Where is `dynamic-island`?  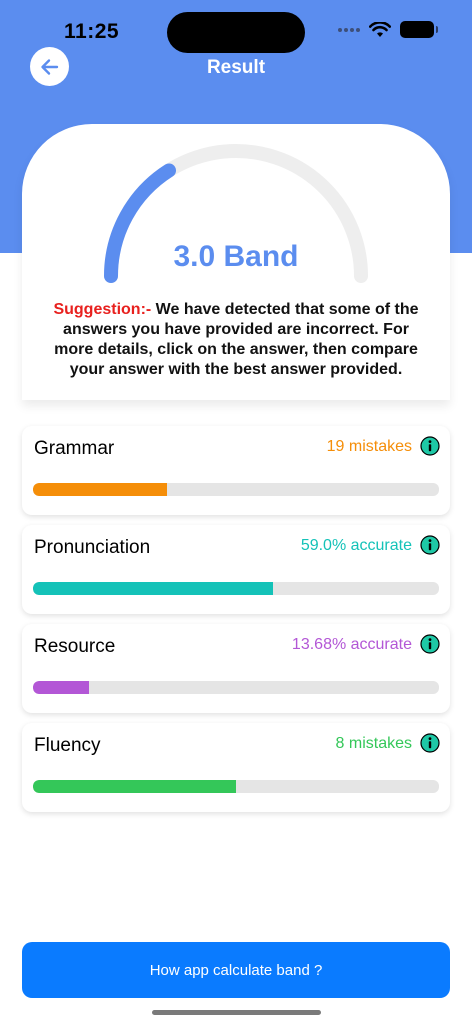
dynamic-island is located at coordinates (236, 32).